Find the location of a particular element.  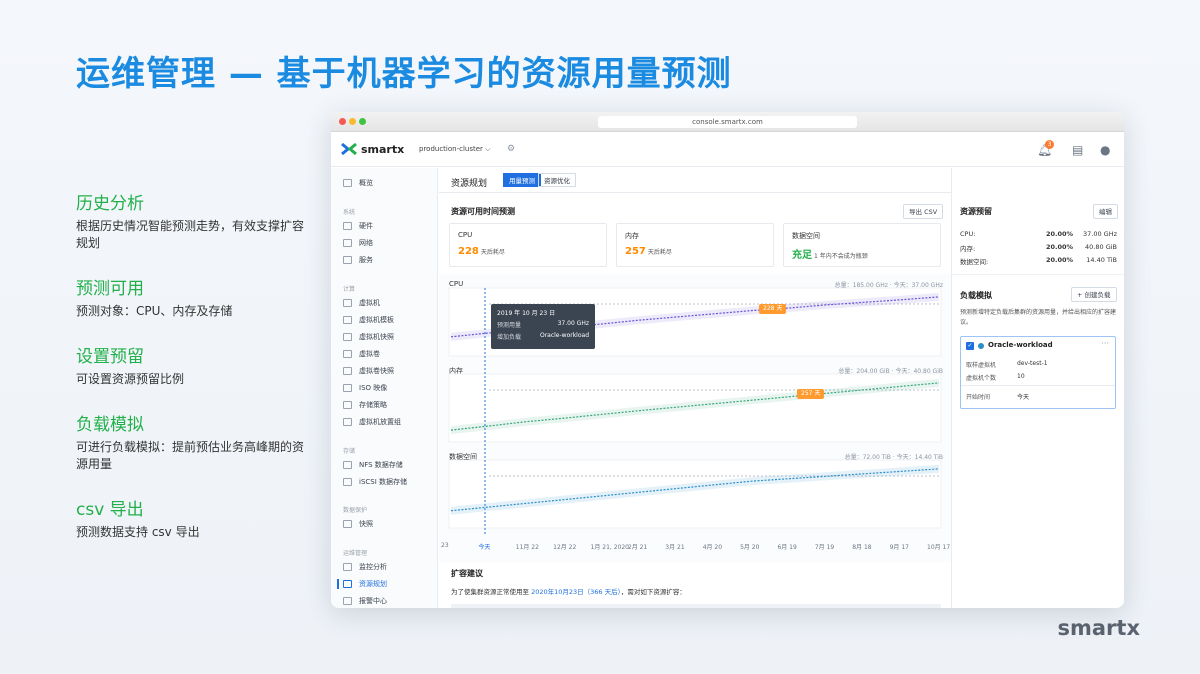

feature-title: 预测可用 is located at coordinates (110, 289).